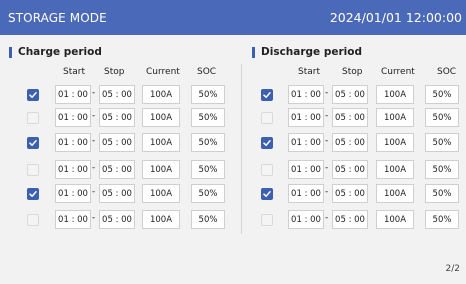 Image resolution: width=466 pixels, height=284 pixels. What do you see at coordinates (395, 17) in the screenshot?
I see `datetime-display: 2024/01/01 12:00:00` at bounding box center [395, 17].